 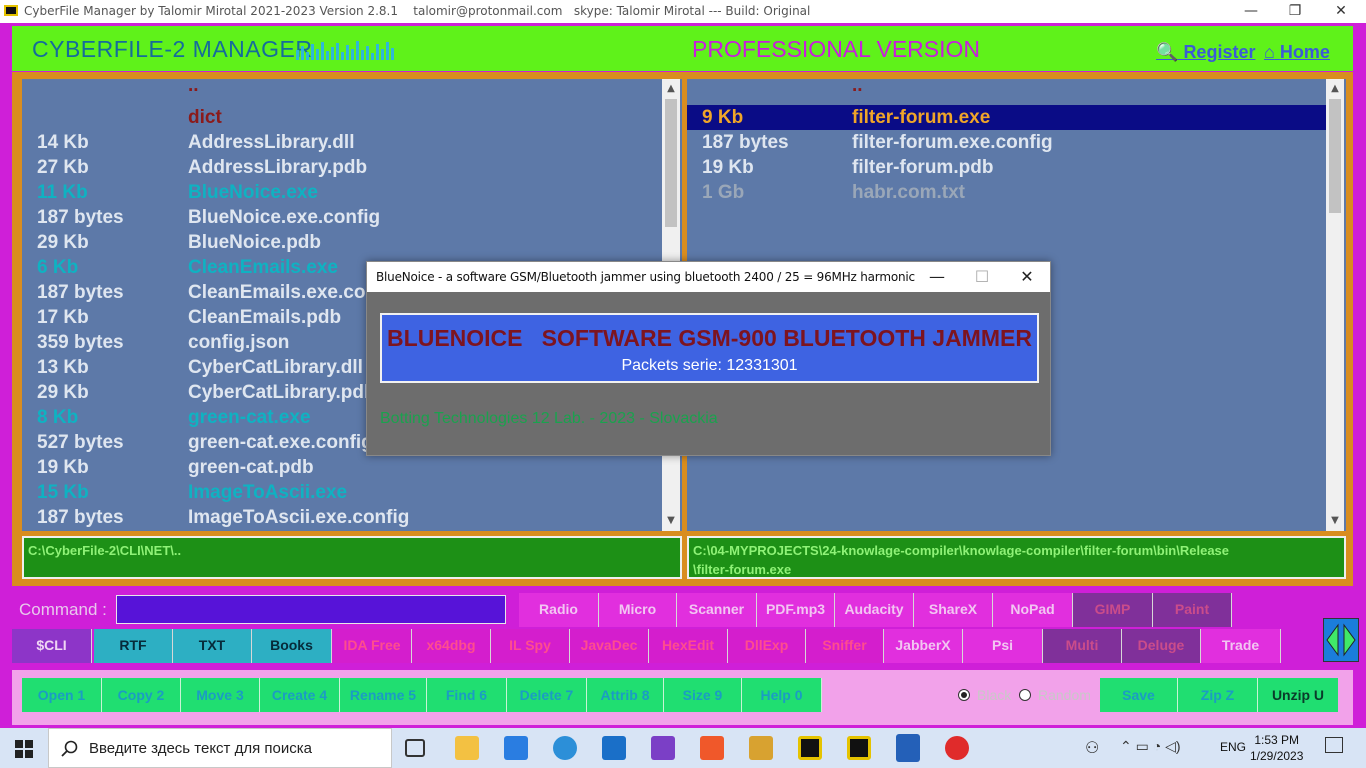 I want to click on file-row: 15 Kb ImageToAscii.exe, so click(x=342, y=492).